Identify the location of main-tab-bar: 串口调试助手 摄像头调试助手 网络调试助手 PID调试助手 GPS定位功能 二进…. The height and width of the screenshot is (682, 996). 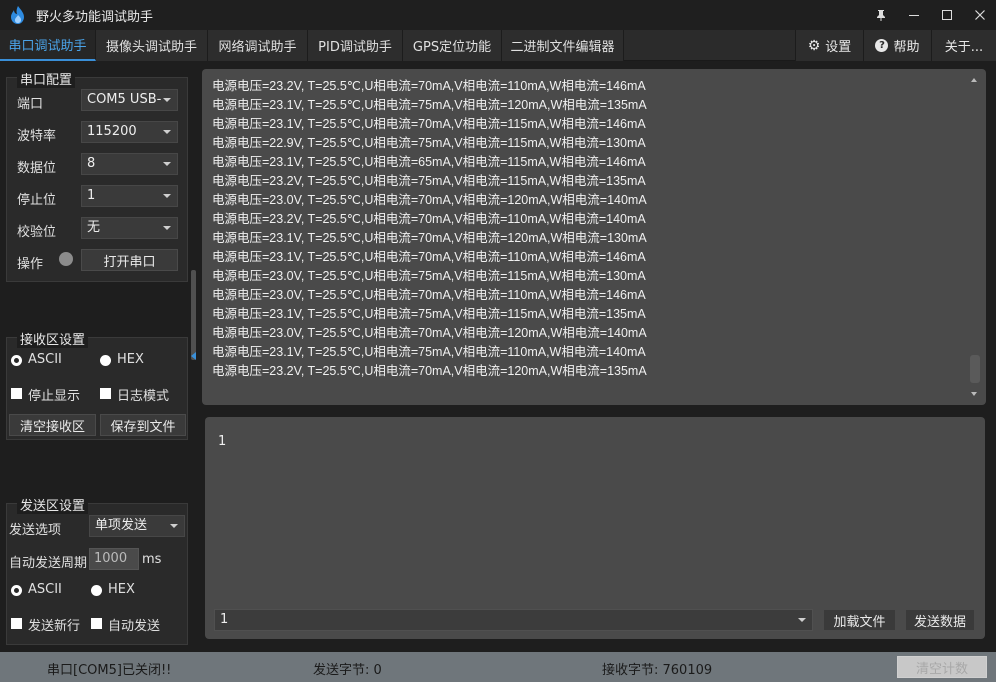
(498, 45).